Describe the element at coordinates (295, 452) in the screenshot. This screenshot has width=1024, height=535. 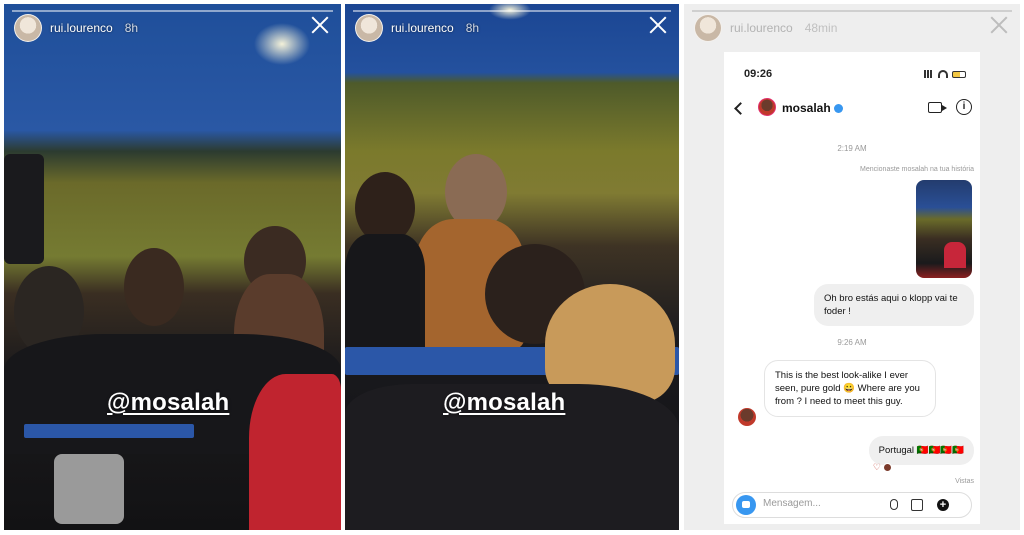
I see `red-jacket` at that location.